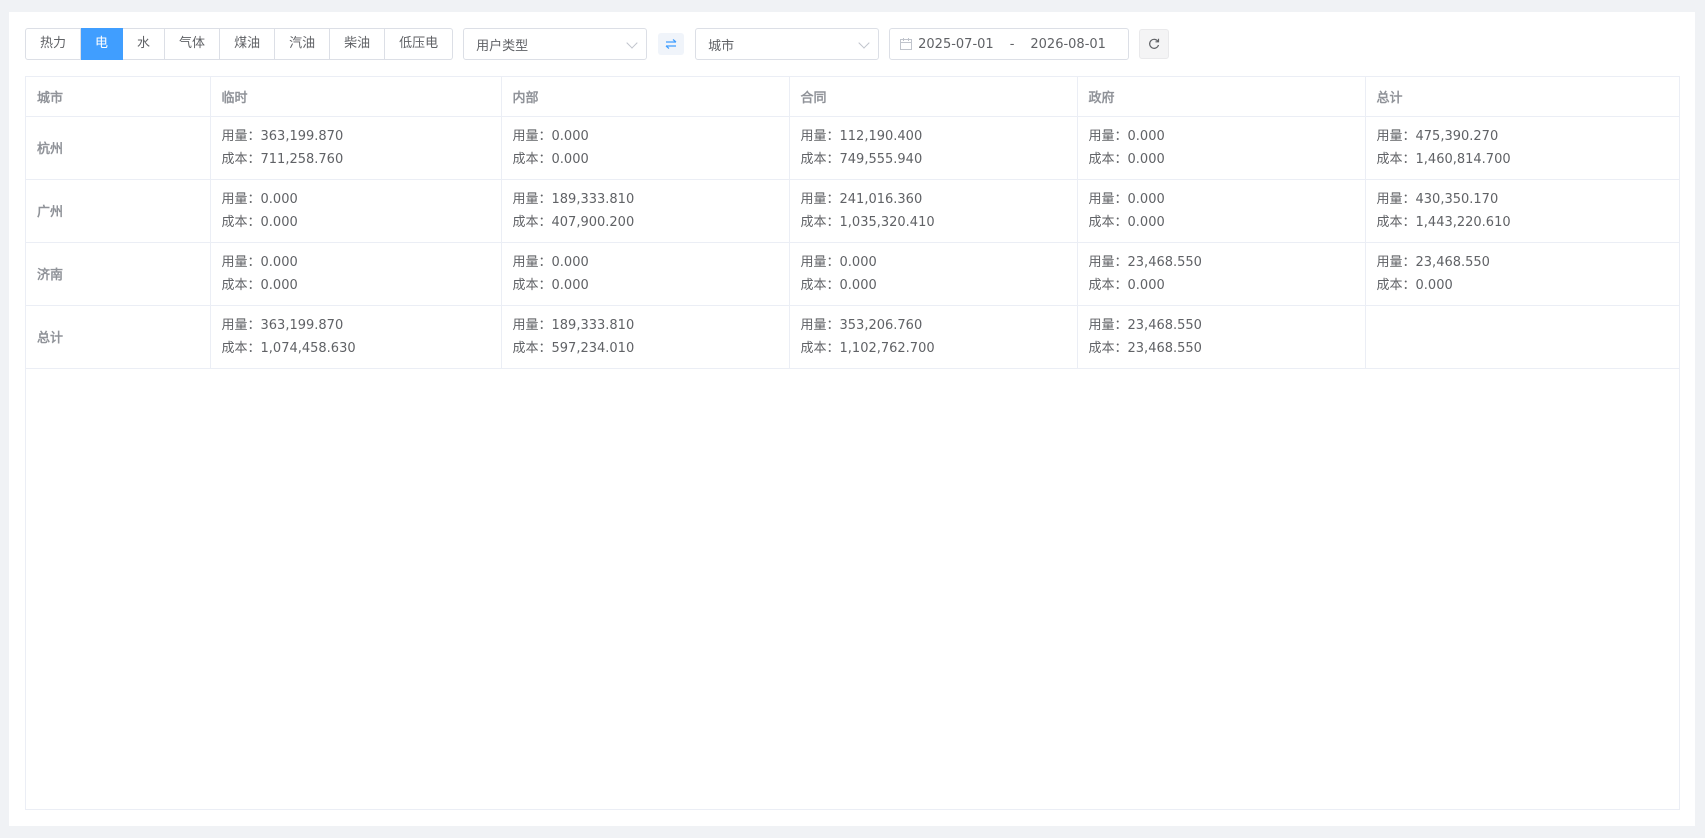  Describe the element at coordinates (144, 44) in the screenshot. I see `energy-tab: 水` at that location.